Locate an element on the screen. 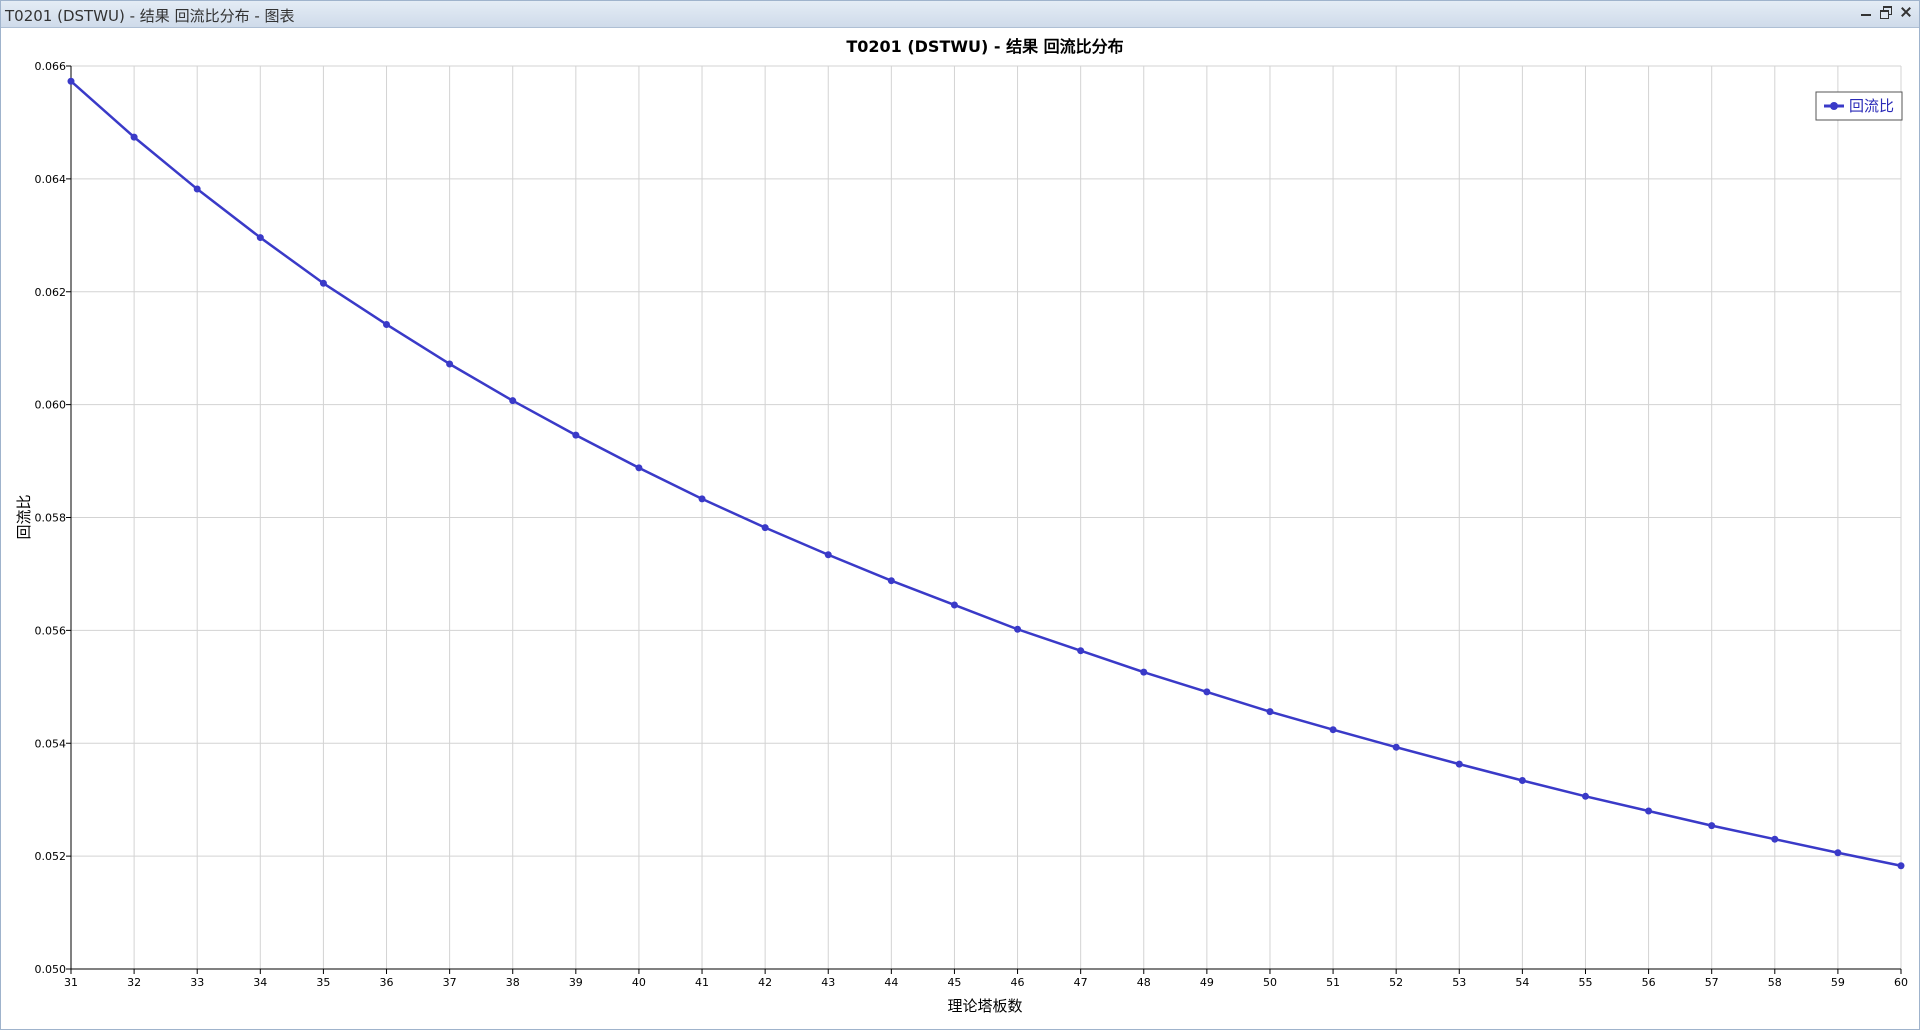  x-tick-label: 55 is located at coordinates (1585, 982).